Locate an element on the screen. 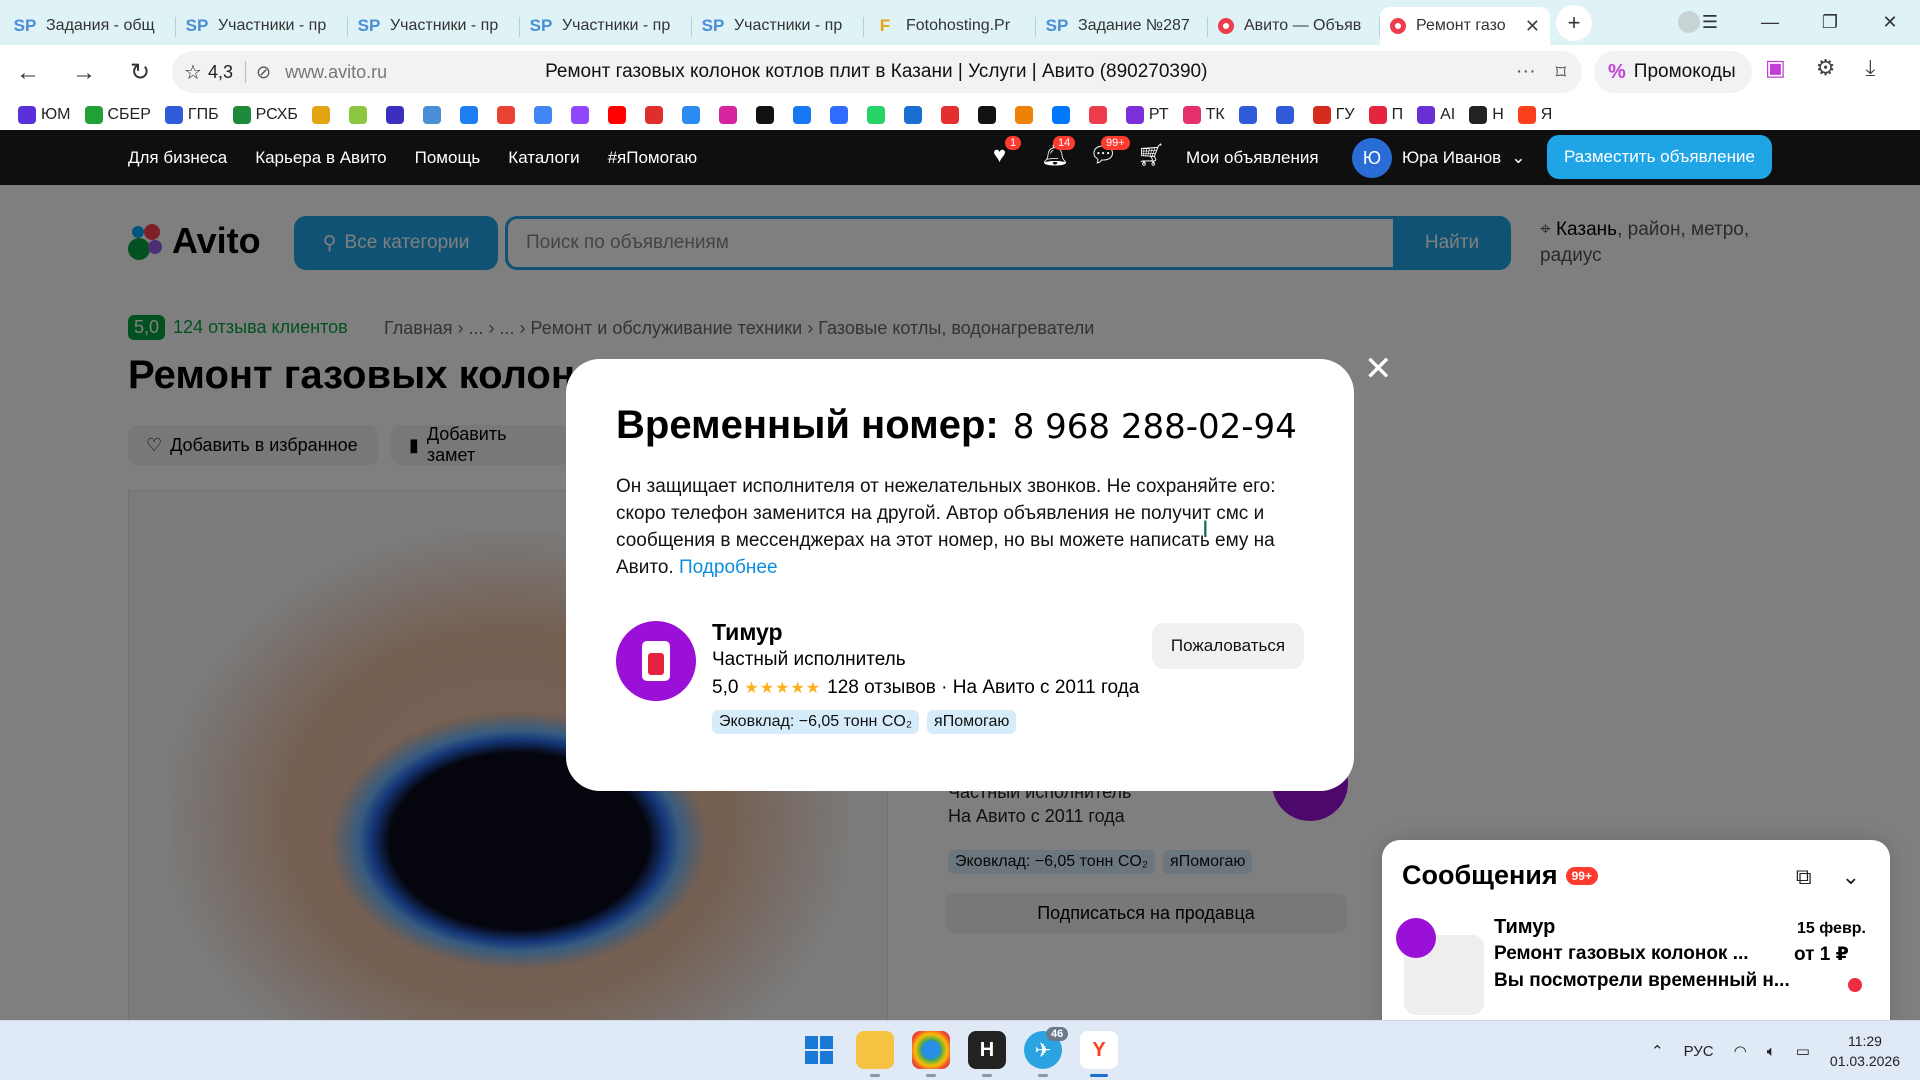 Image resolution: width=1920 pixels, height=1080 pixels. more-link: Подробнее is located at coordinates (728, 567).